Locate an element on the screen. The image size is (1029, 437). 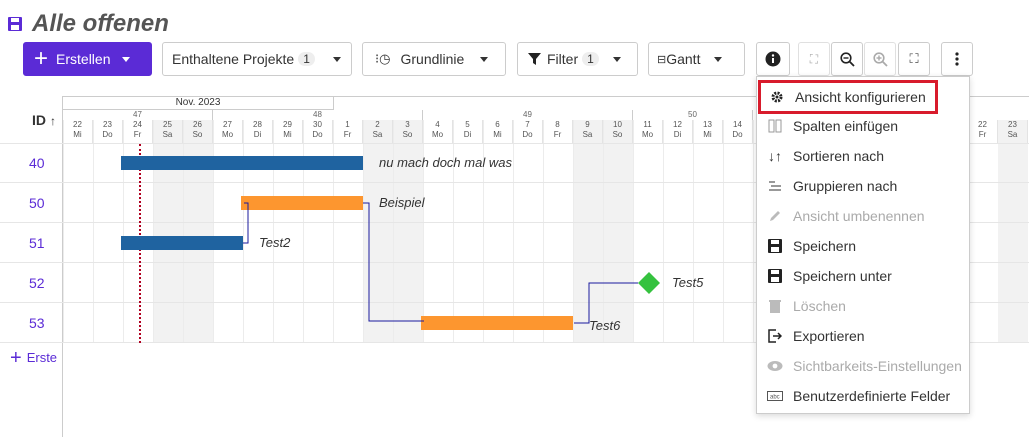
task-label: Test6 is located at coordinates (605, 325).